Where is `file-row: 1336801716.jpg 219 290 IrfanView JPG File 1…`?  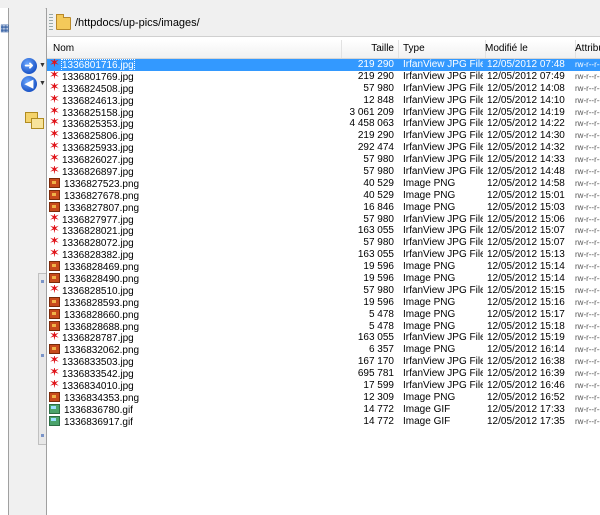
file-row: 1336801716.jpg 219 290 IrfanView JPG File 1… is located at coordinates (323, 65).